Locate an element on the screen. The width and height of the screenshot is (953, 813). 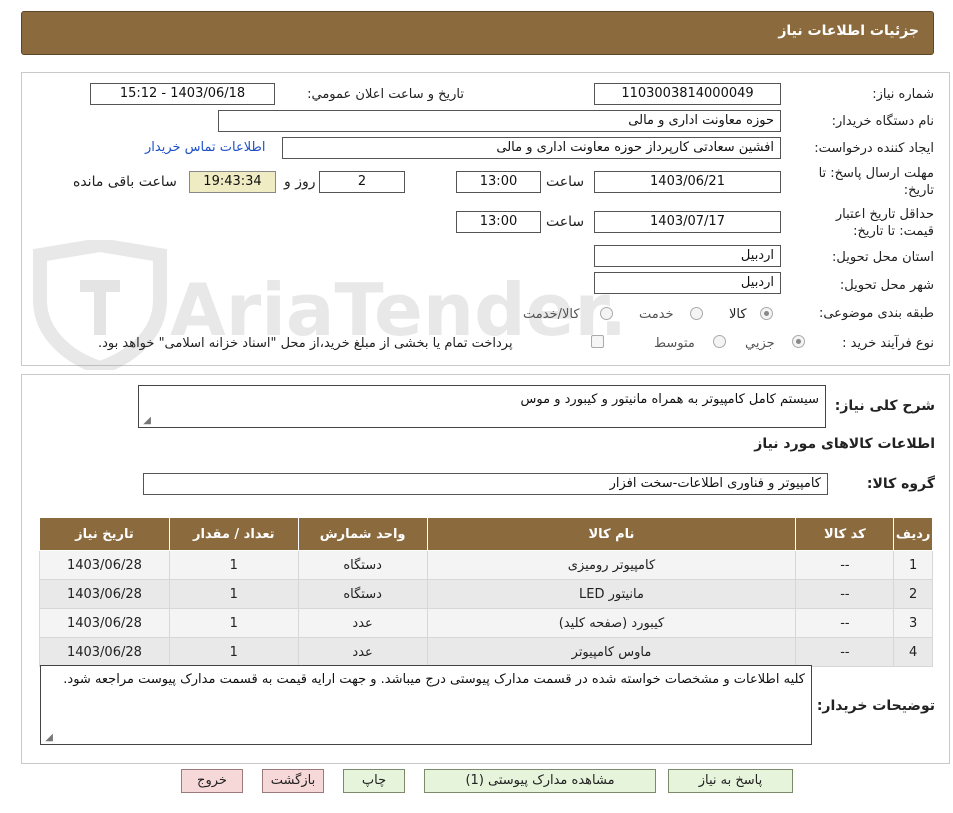
row-name: مانیتور LED is located at coordinates (611, 594).